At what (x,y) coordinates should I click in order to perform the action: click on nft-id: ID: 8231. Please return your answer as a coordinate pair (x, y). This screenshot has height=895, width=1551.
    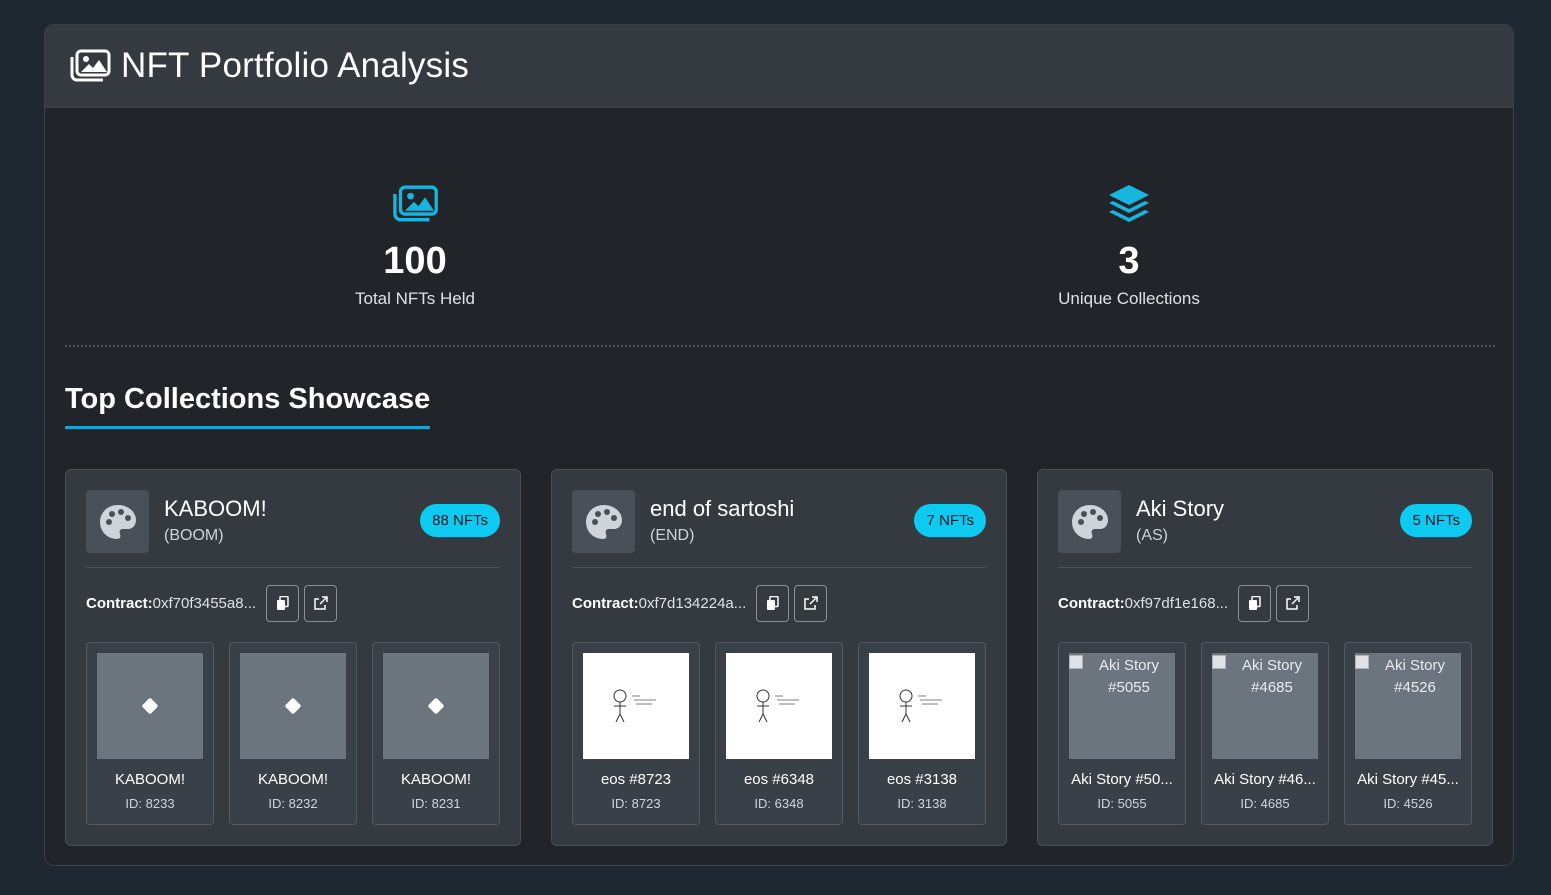
    Looking at the image, I should click on (436, 803).